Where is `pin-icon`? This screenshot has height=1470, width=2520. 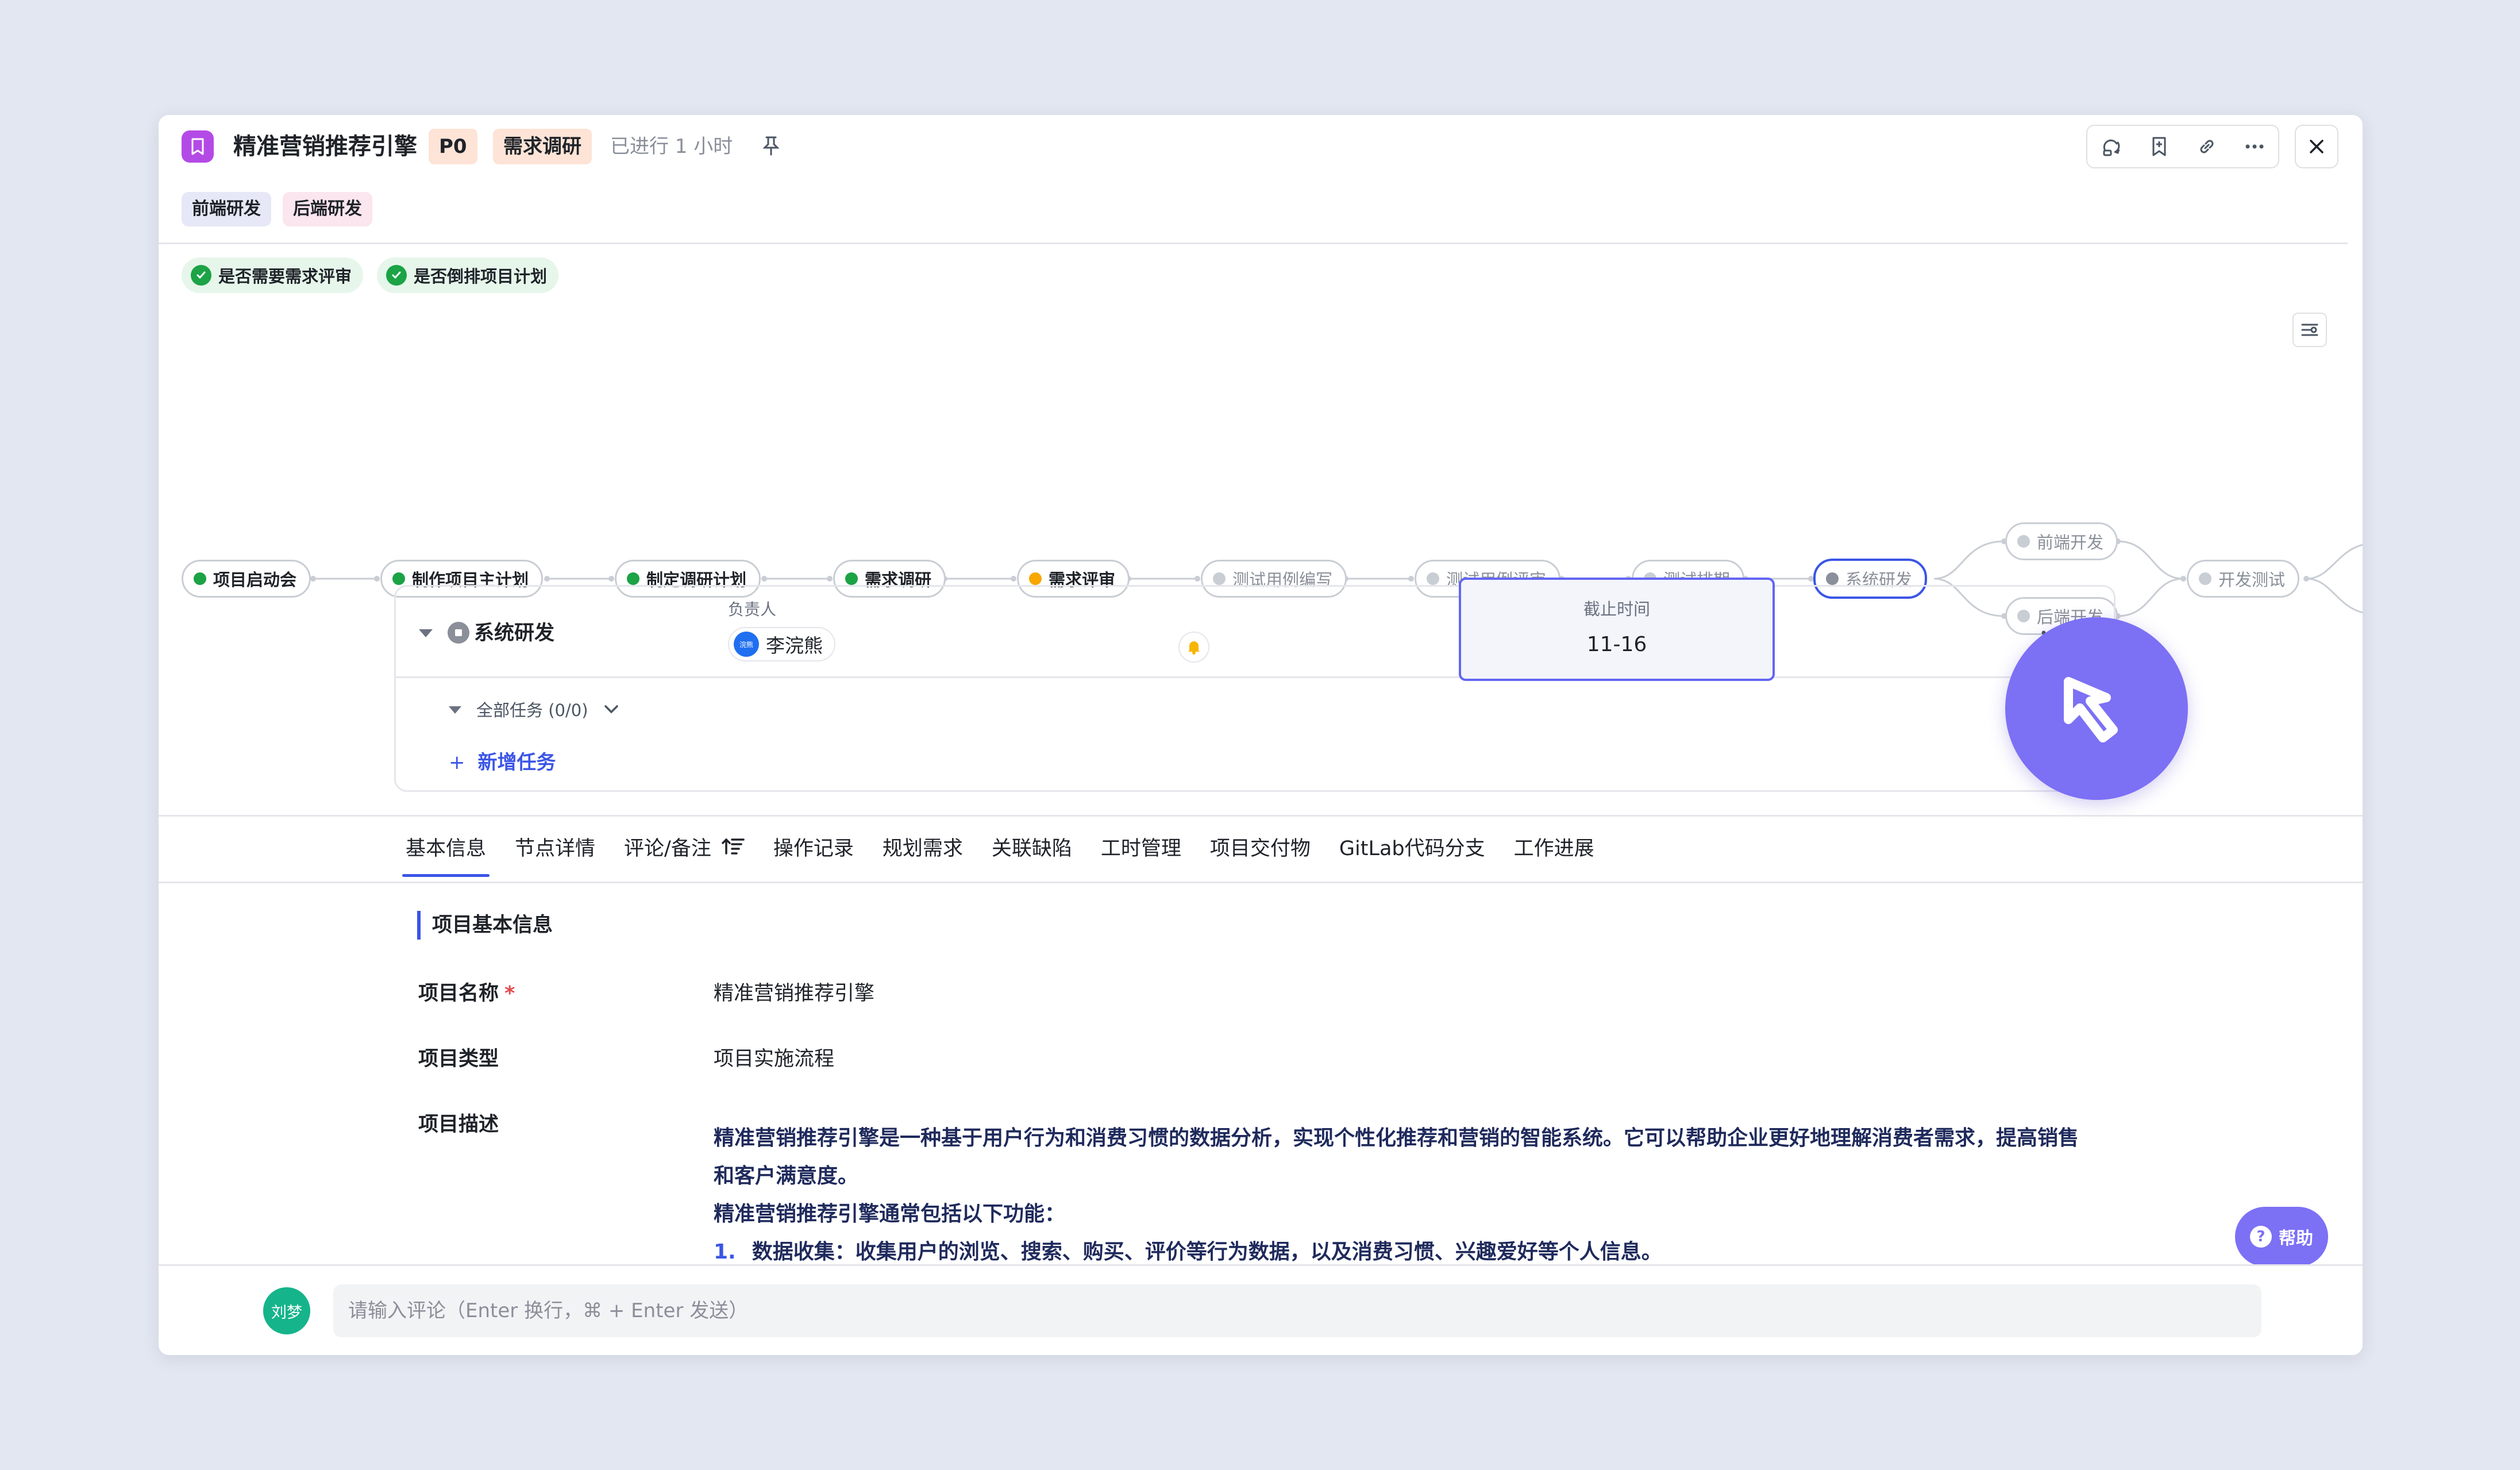 pin-icon is located at coordinates (771, 146).